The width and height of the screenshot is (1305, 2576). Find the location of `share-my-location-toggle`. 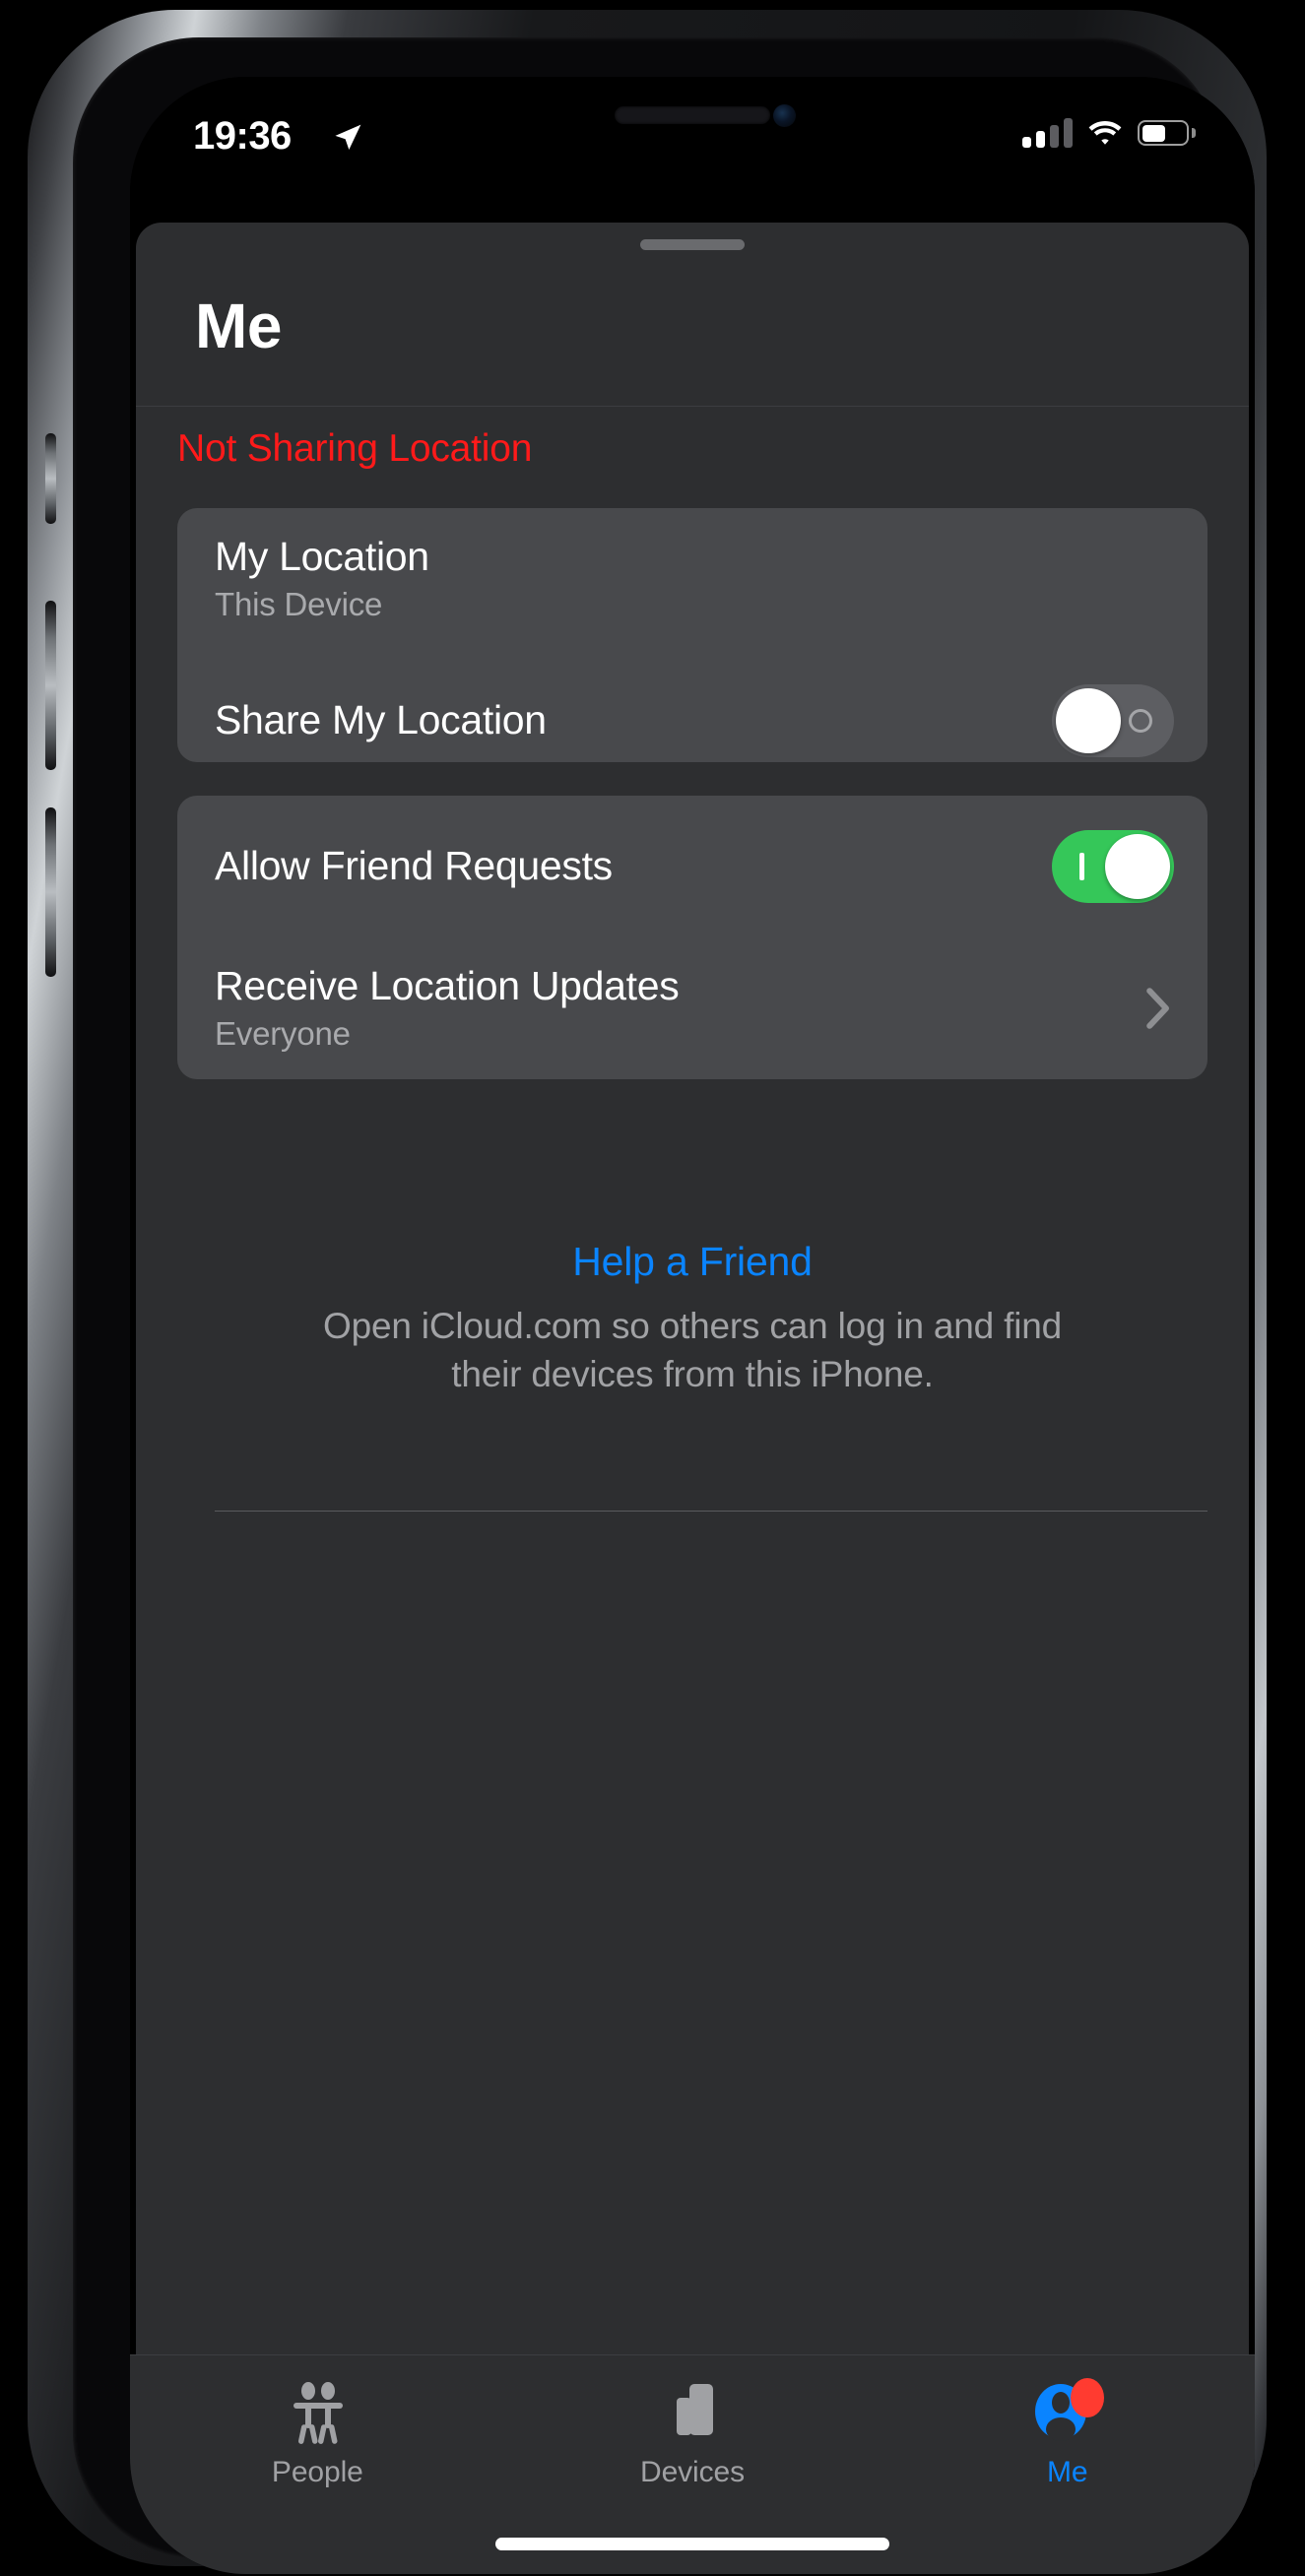

share-my-location-toggle is located at coordinates (1113, 720).